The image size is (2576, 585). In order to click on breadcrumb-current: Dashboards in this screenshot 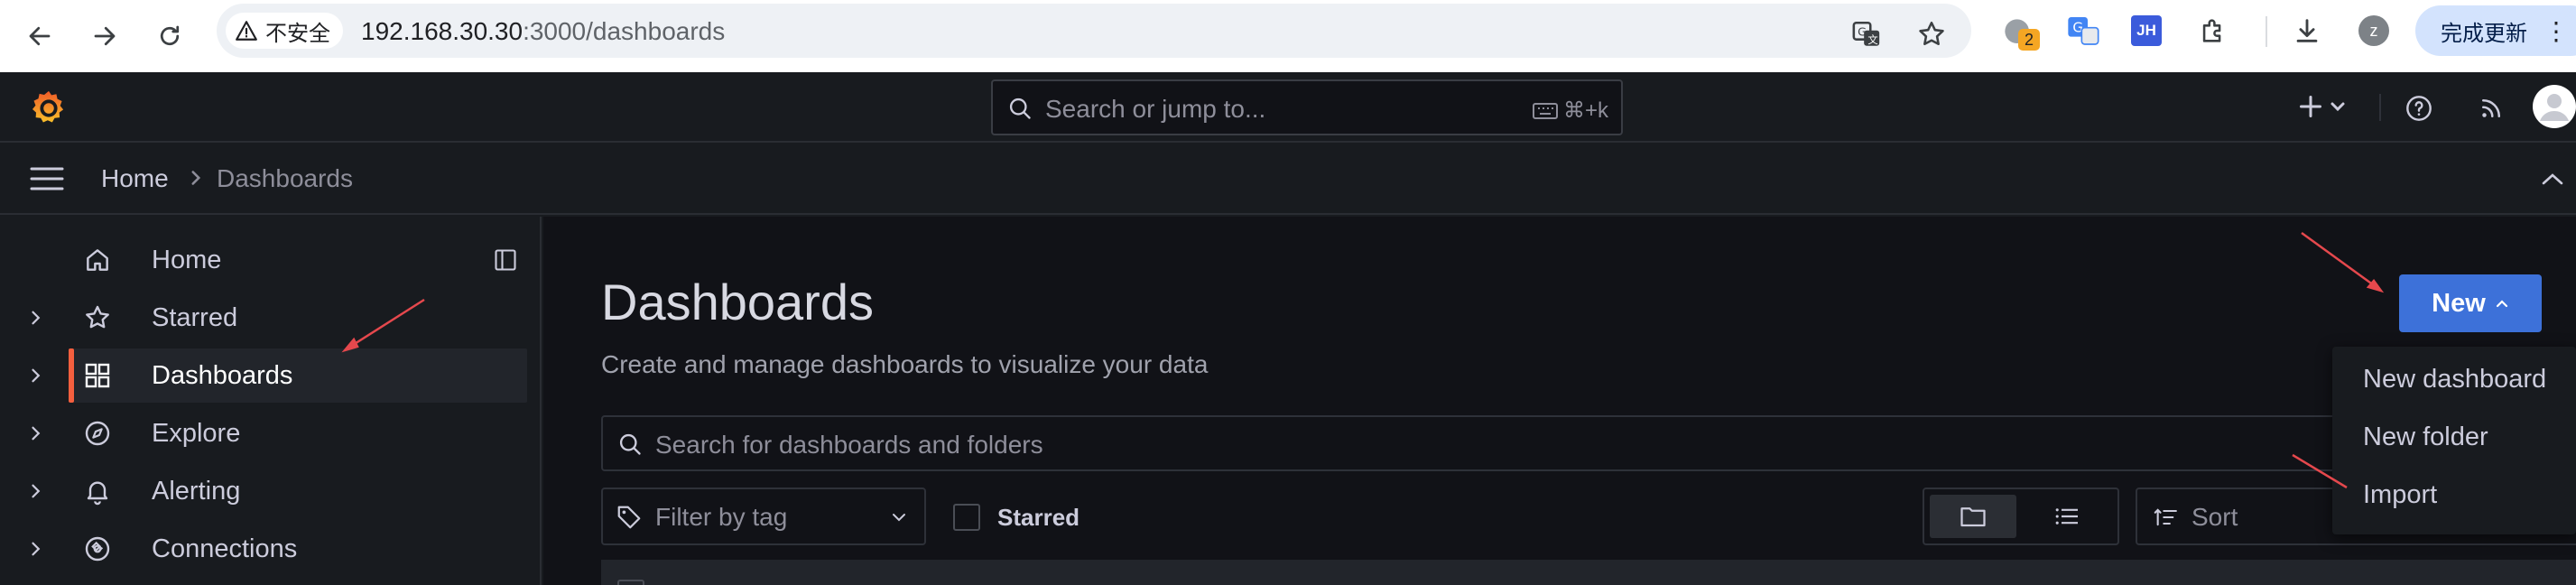, I will do `click(285, 178)`.